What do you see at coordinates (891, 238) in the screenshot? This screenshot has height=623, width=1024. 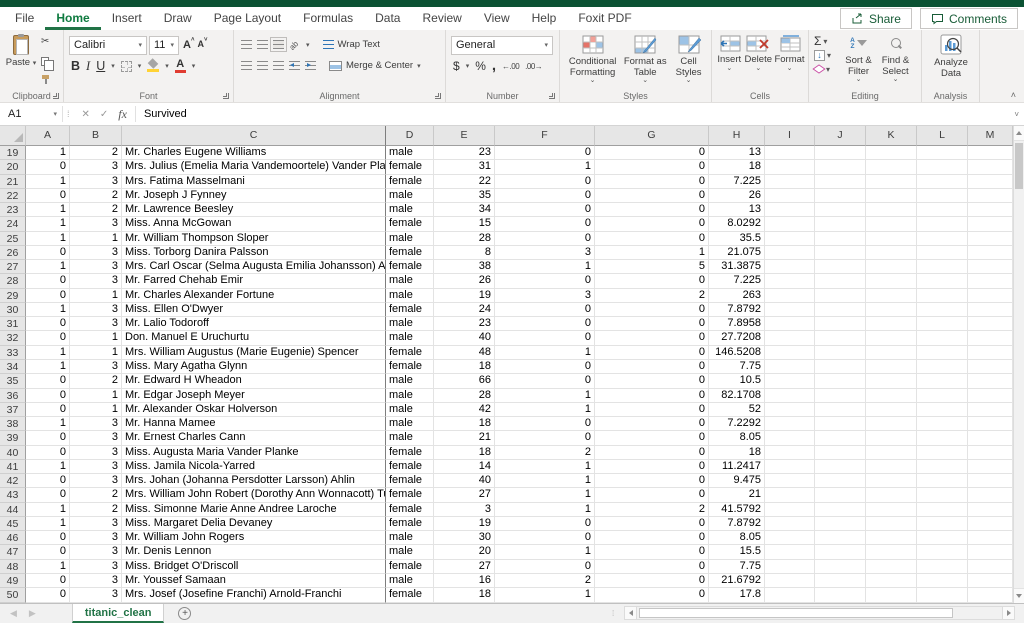 I see `cell-k25` at bounding box center [891, 238].